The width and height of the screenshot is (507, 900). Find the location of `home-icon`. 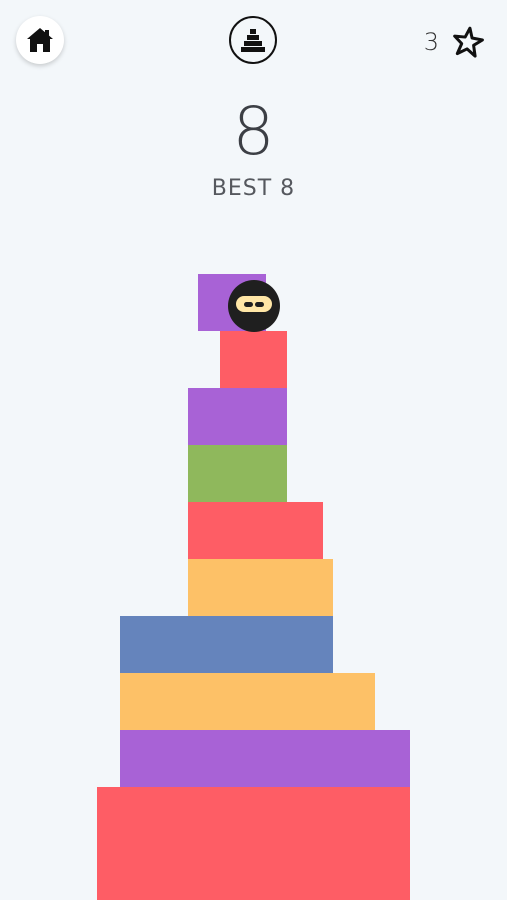

home-icon is located at coordinates (40, 40).